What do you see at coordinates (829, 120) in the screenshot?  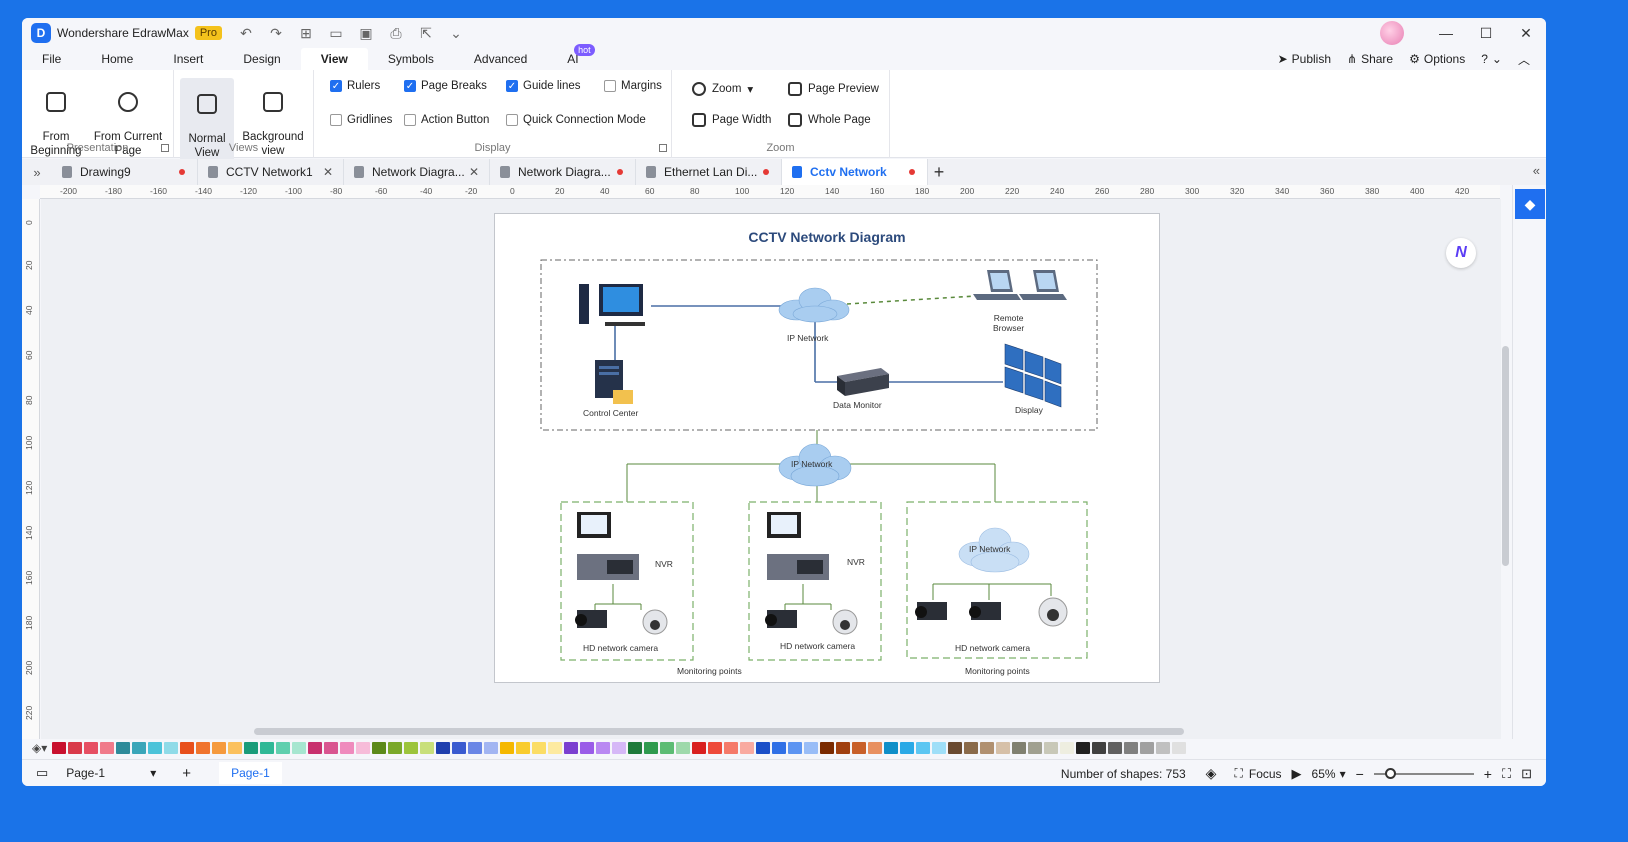 I see `whole-page-button: Whole Page` at bounding box center [829, 120].